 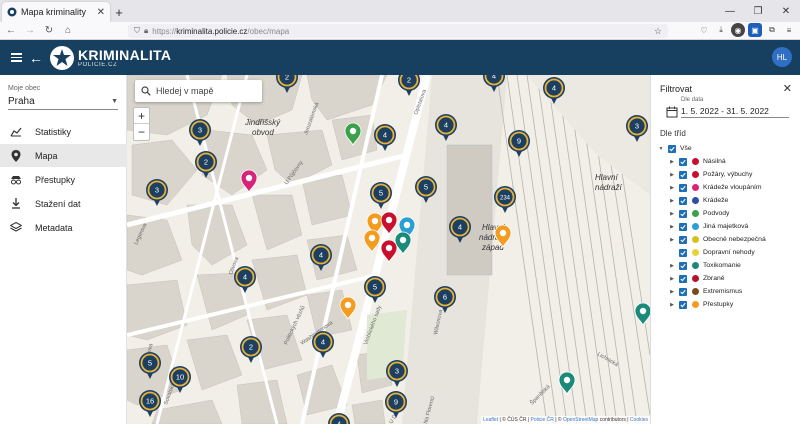 I want to click on layers-icon, so click(x=16, y=227).